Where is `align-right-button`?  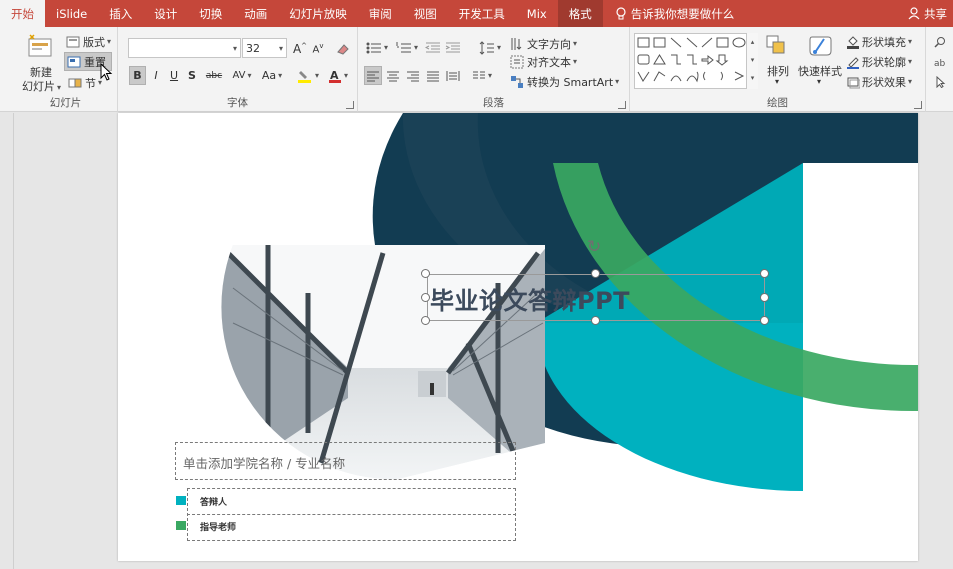
align-right-button is located at coordinates (413, 75).